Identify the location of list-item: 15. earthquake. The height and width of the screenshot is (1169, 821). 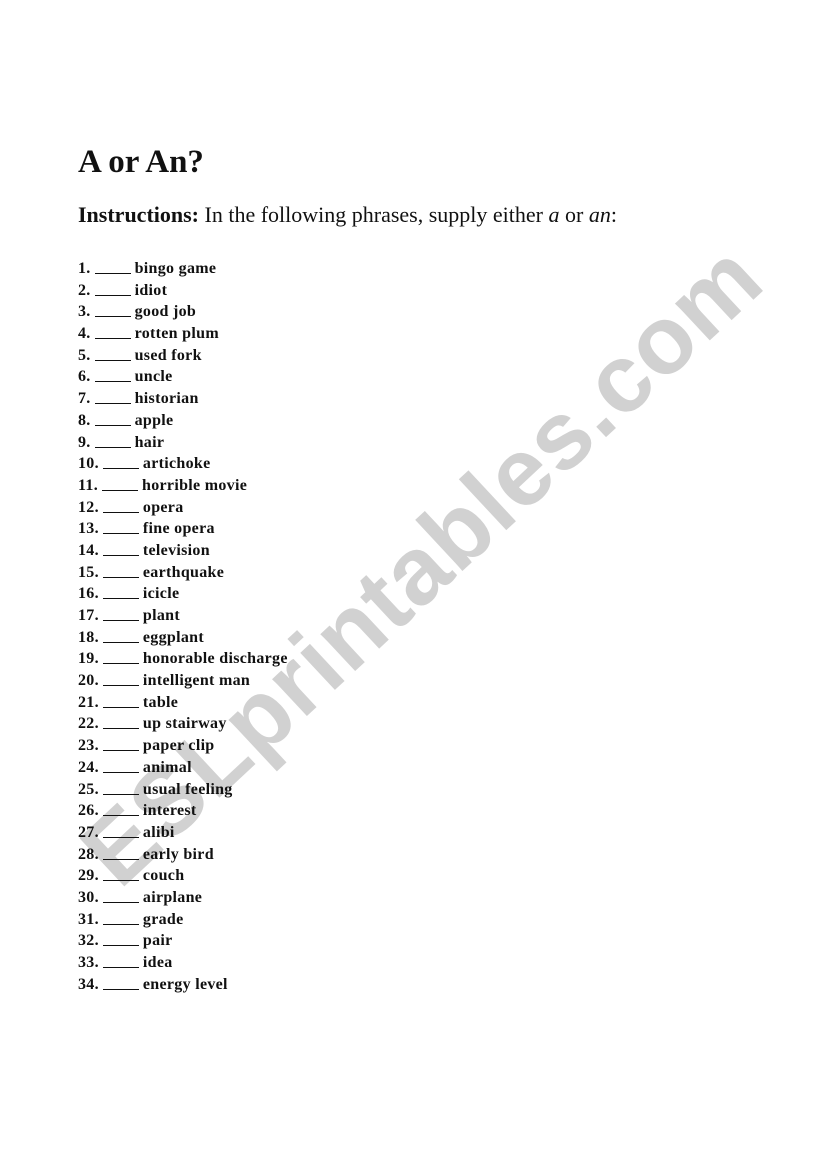
(183, 573).